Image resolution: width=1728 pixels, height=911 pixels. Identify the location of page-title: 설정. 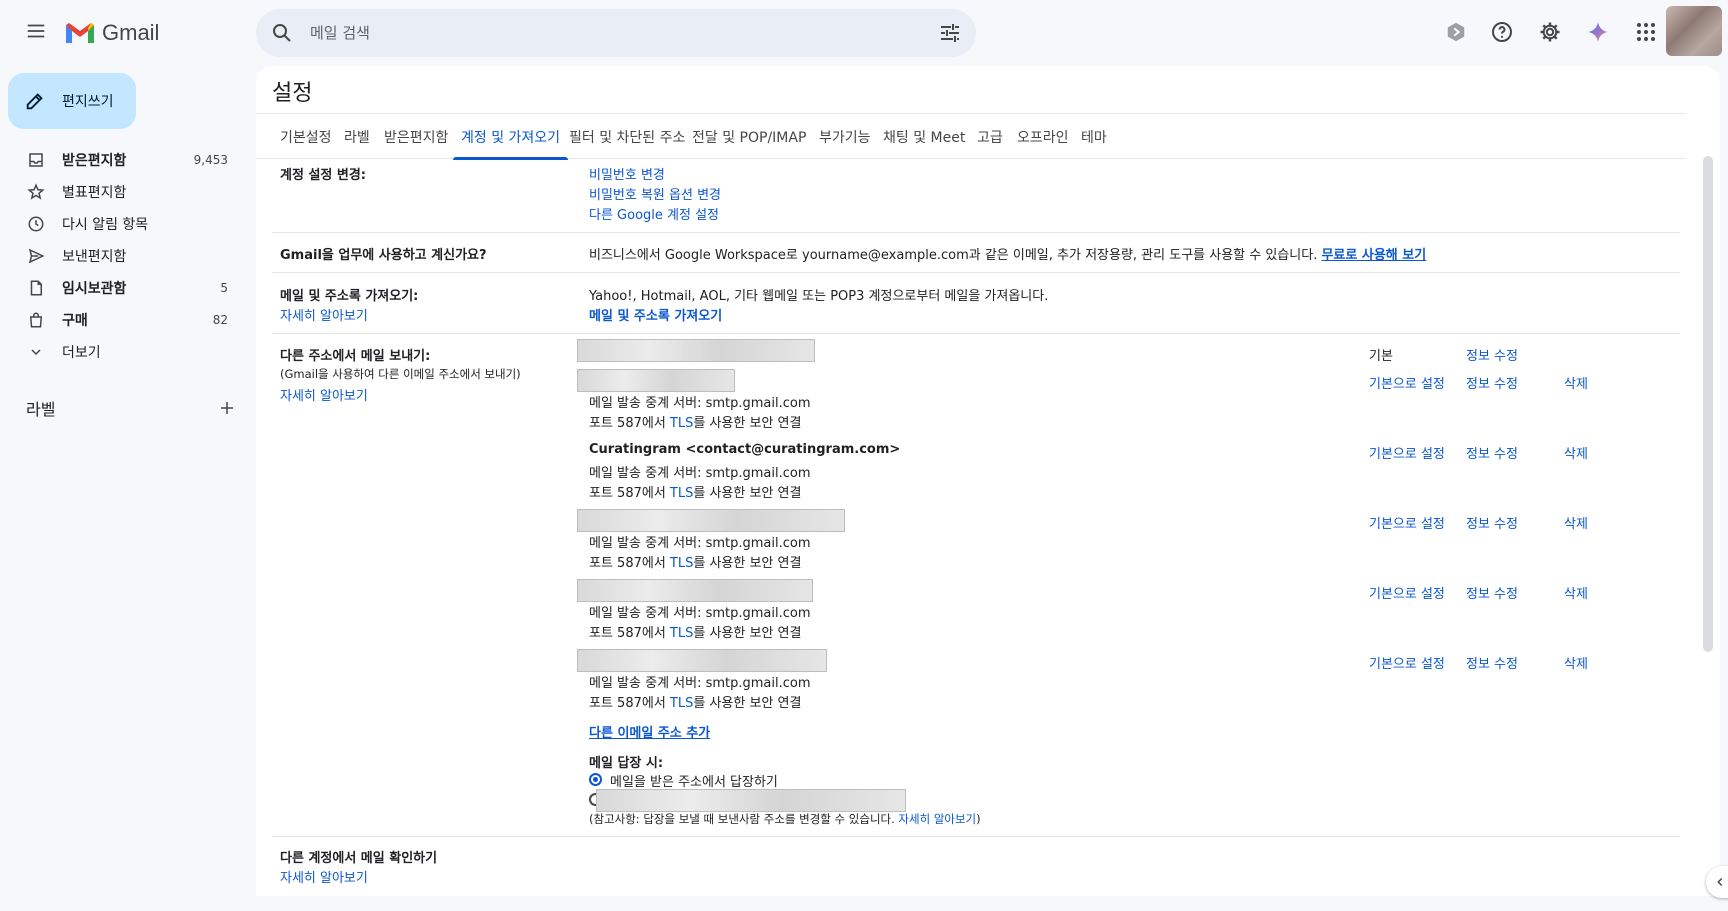
(292, 93).